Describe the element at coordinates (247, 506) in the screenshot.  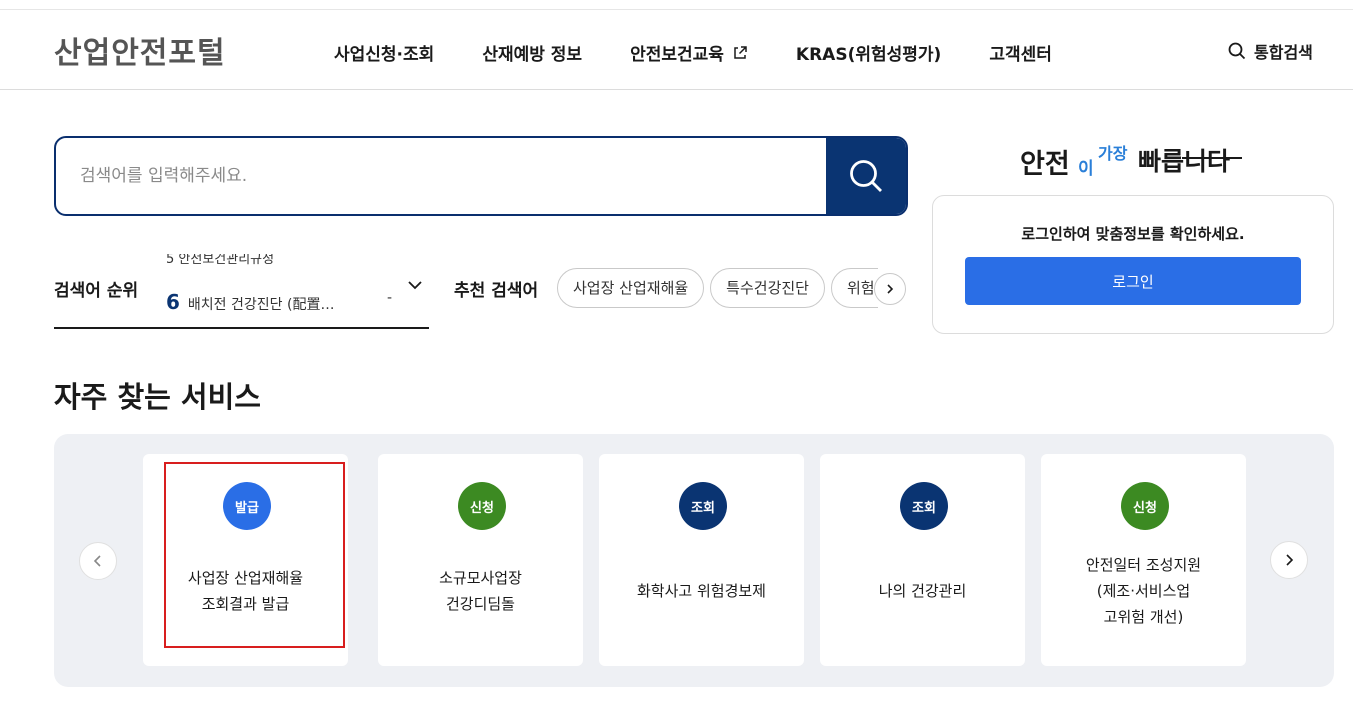
I see `service-badge: 발급` at that location.